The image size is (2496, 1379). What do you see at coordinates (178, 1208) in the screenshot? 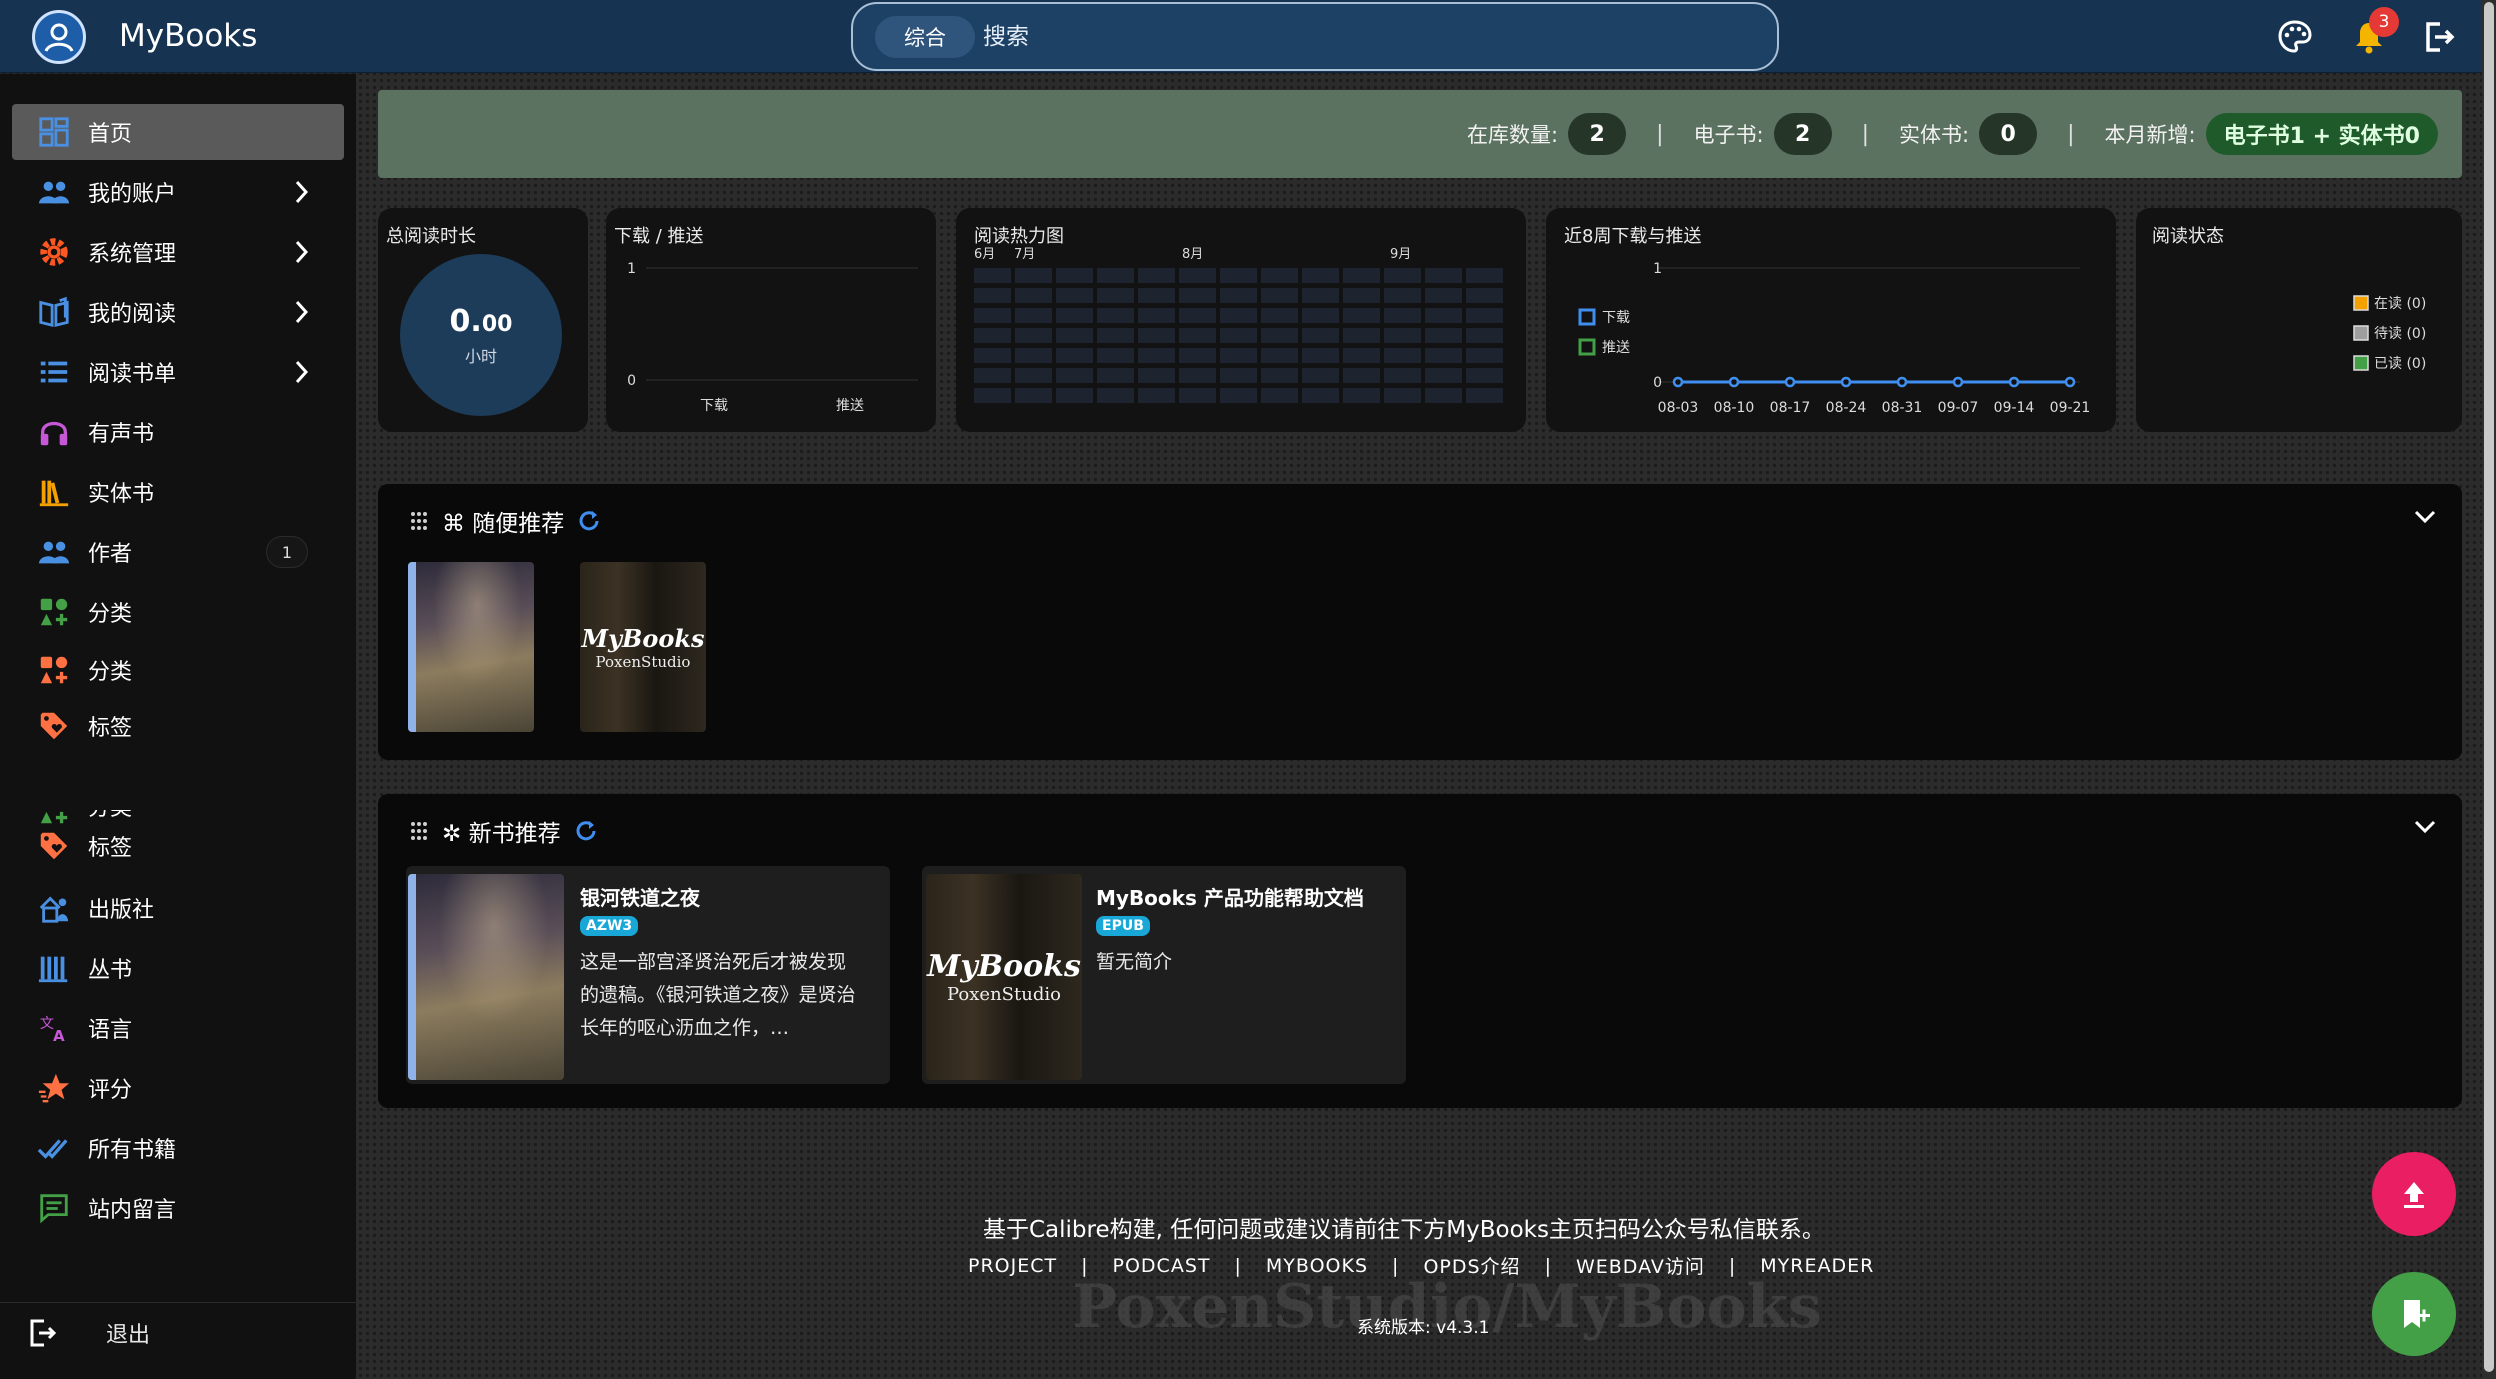
I see `sidebar-item-18: 站内留言` at bounding box center [178, 1208].